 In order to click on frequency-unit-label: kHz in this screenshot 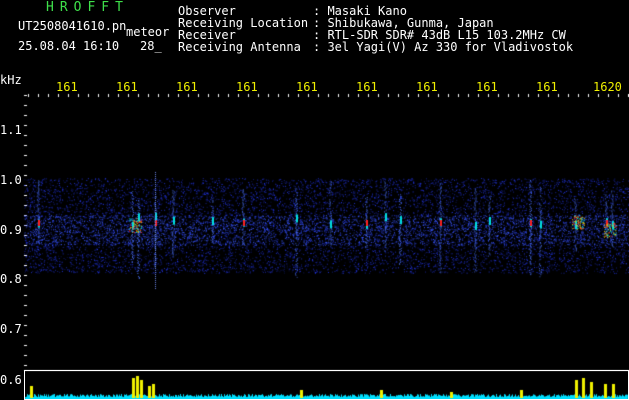, I will do `click(11, 80)`.